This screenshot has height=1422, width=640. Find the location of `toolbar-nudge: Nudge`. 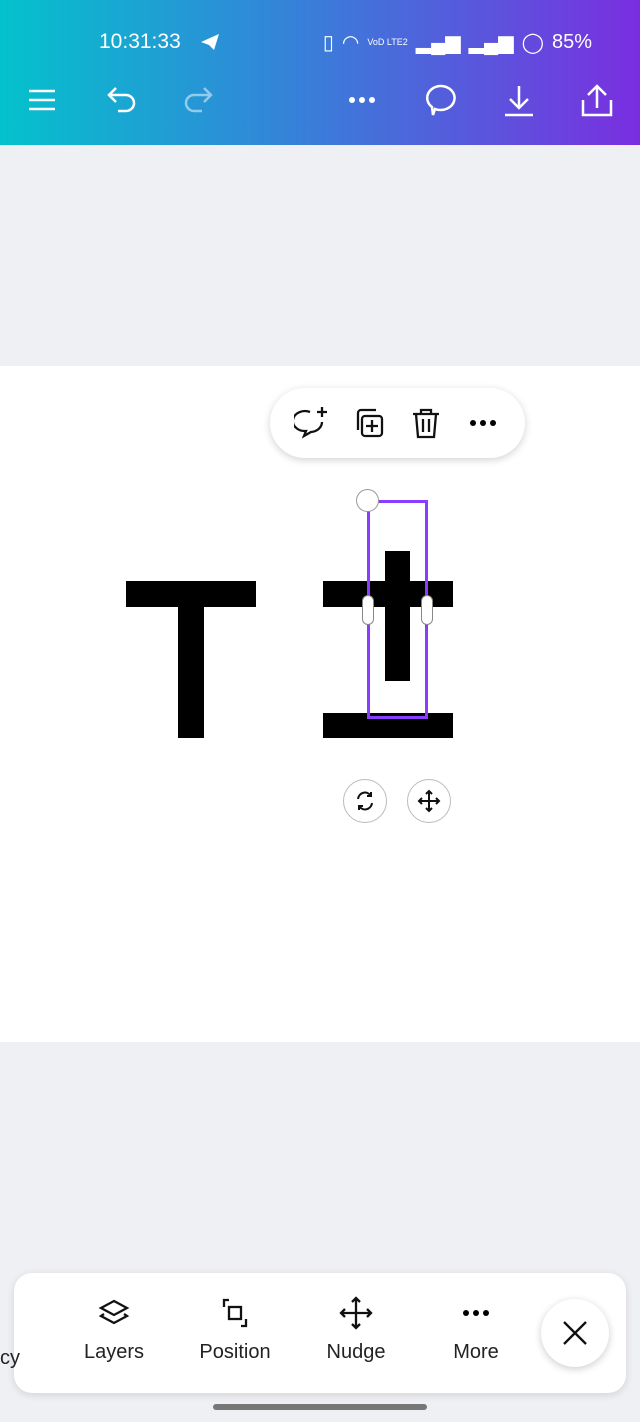

toolbar-nudge: Nudge is located at coordinates (356, 1329).